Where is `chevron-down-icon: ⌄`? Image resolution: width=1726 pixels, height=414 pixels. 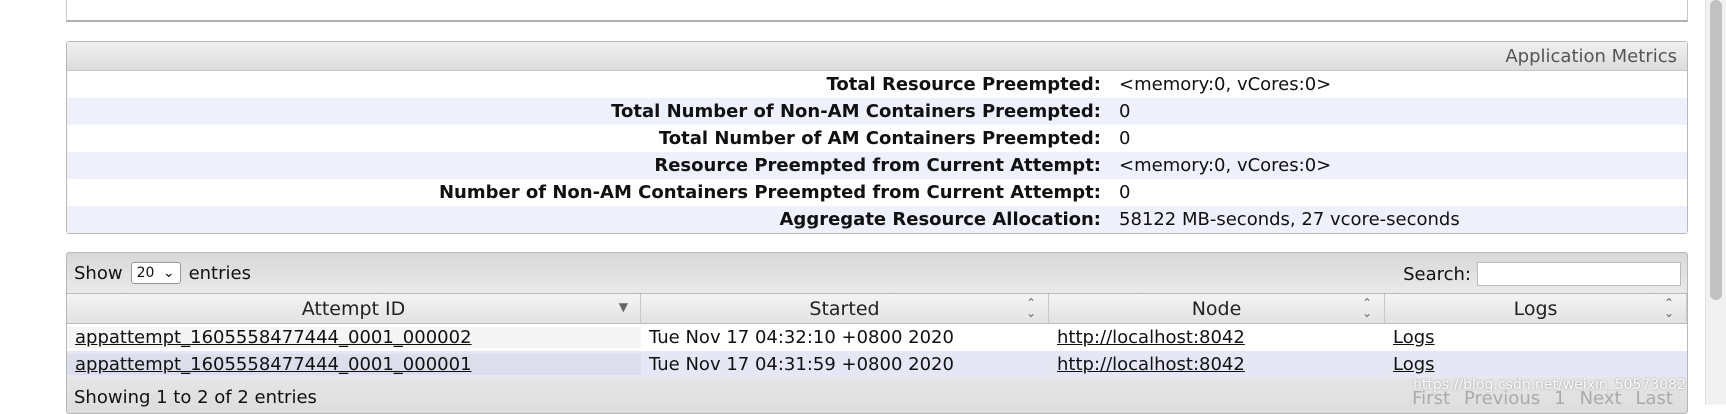 chevron-down-icon: ⌄ is located at coordinates (168, 273).